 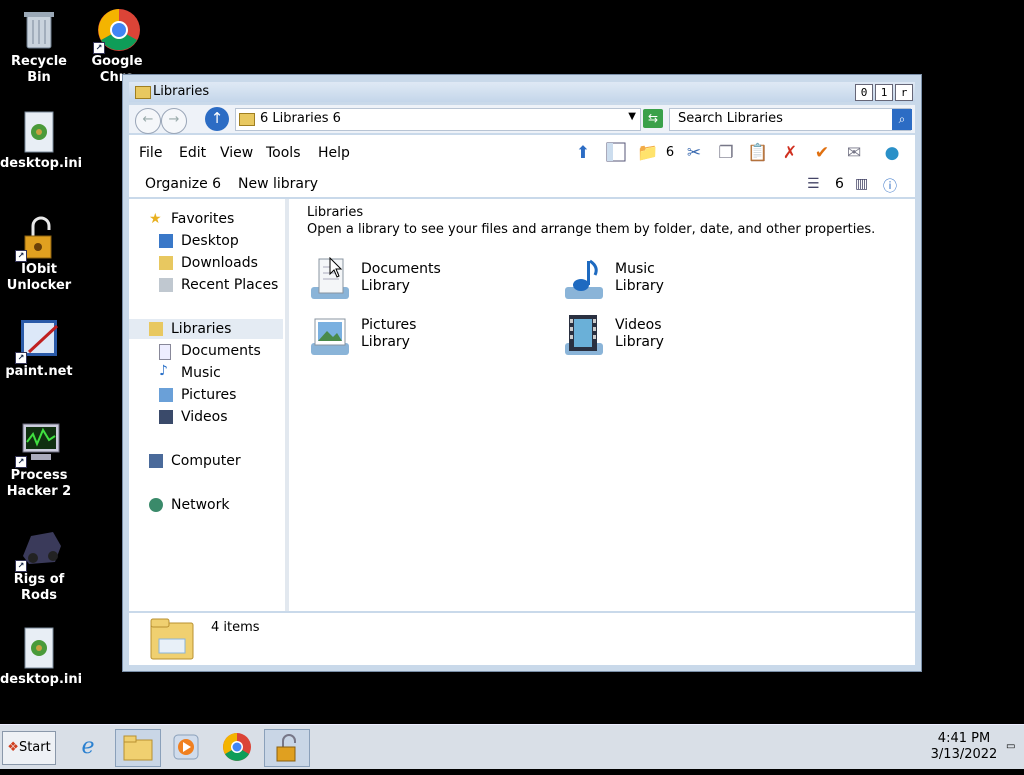 What do you see at coordinates (200, 505) in the screenshot?
I see `nav-network: Network` at bounding box center [200, 505].